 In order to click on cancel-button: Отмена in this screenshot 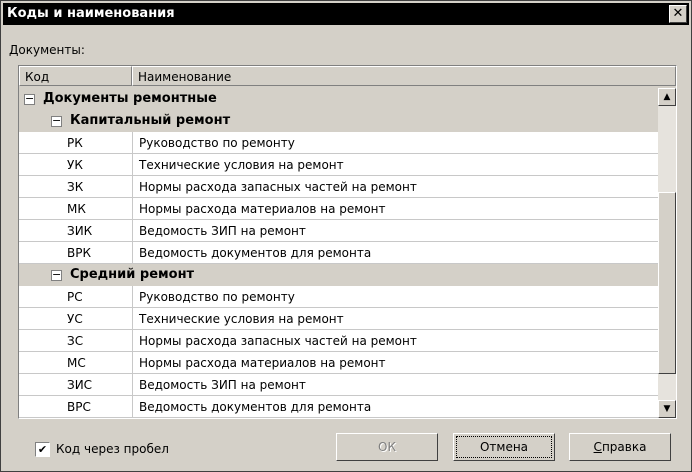, I will do `click(504, 447)`.